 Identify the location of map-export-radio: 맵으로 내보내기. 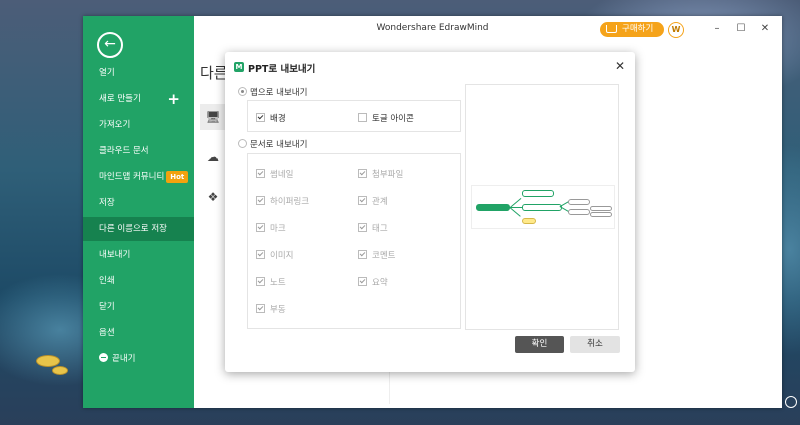
(272, 92).